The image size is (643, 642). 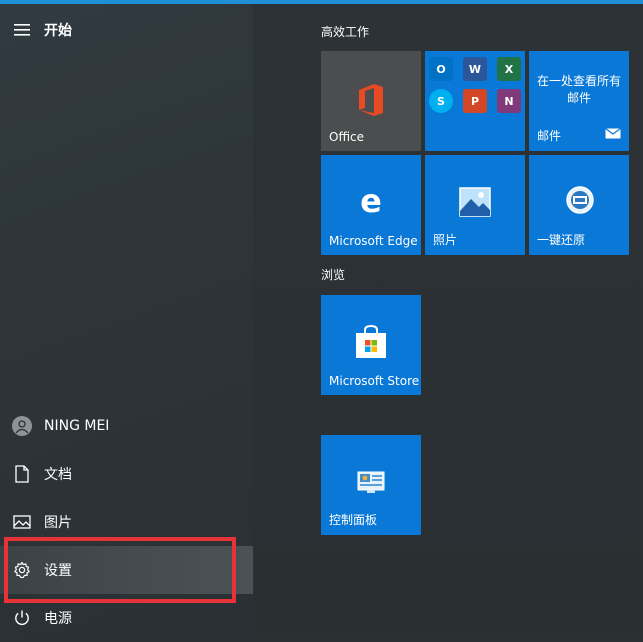 I want to click on outlook-icon: O, so click(x=441, y=69).